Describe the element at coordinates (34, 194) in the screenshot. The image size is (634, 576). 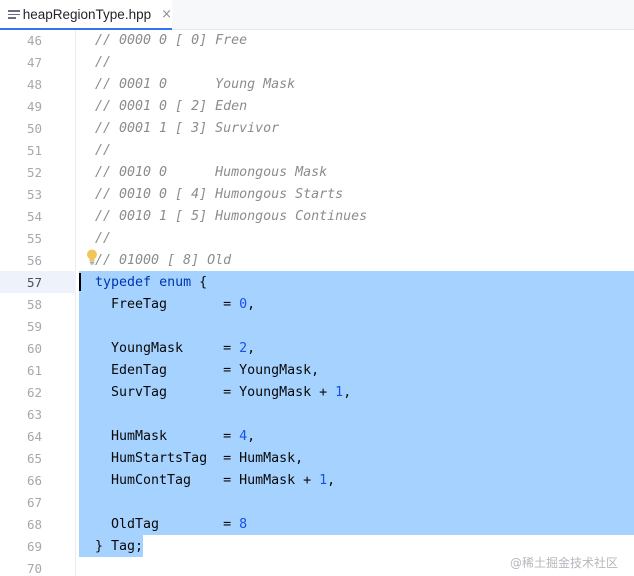
I see `line-number: 53` at that location.